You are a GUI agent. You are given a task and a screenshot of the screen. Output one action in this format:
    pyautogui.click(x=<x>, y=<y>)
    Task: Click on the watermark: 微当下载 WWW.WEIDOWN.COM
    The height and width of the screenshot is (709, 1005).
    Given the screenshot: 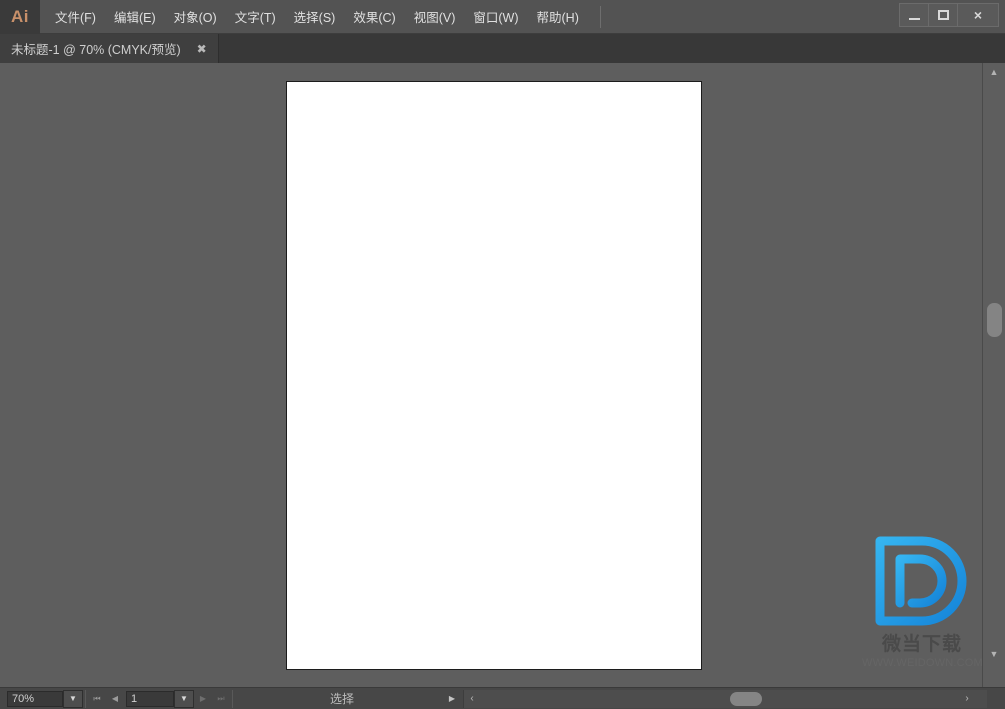 What is the action you would take?
    pyautogui.click(x=922, y=602)
    